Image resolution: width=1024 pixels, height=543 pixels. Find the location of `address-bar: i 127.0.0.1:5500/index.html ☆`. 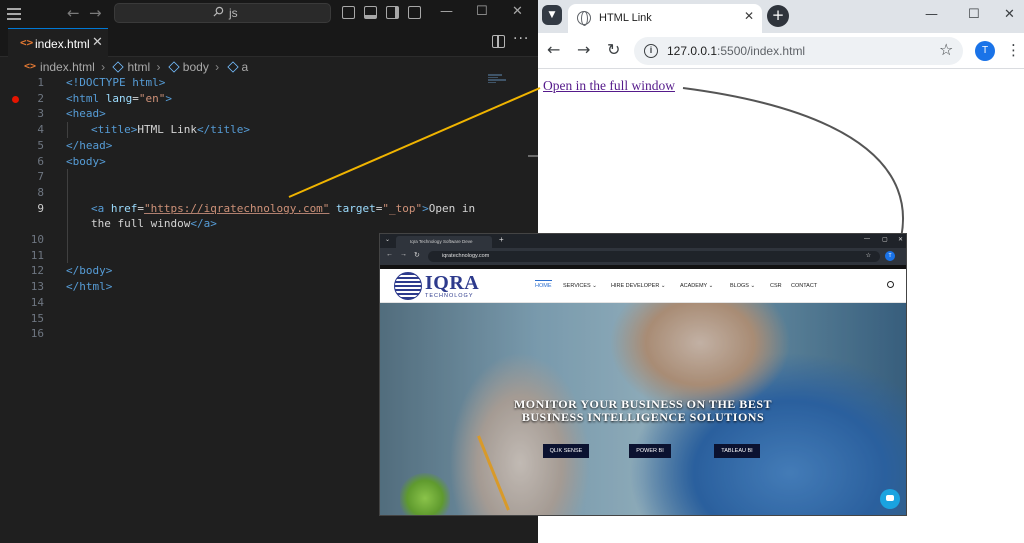

address-bar: i 127.0.0.1:5500/index.html ☆ is located at coordinates (798, 51).